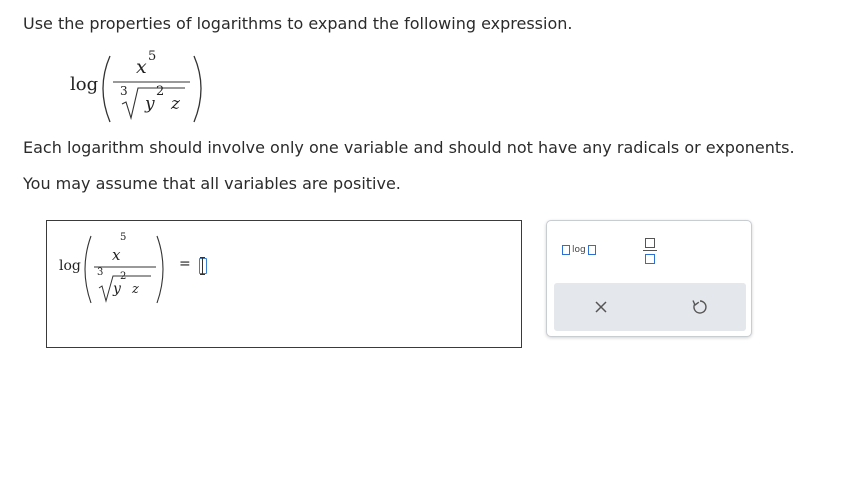  I want to click on radicand-exponent: 2, so click(160, 91).